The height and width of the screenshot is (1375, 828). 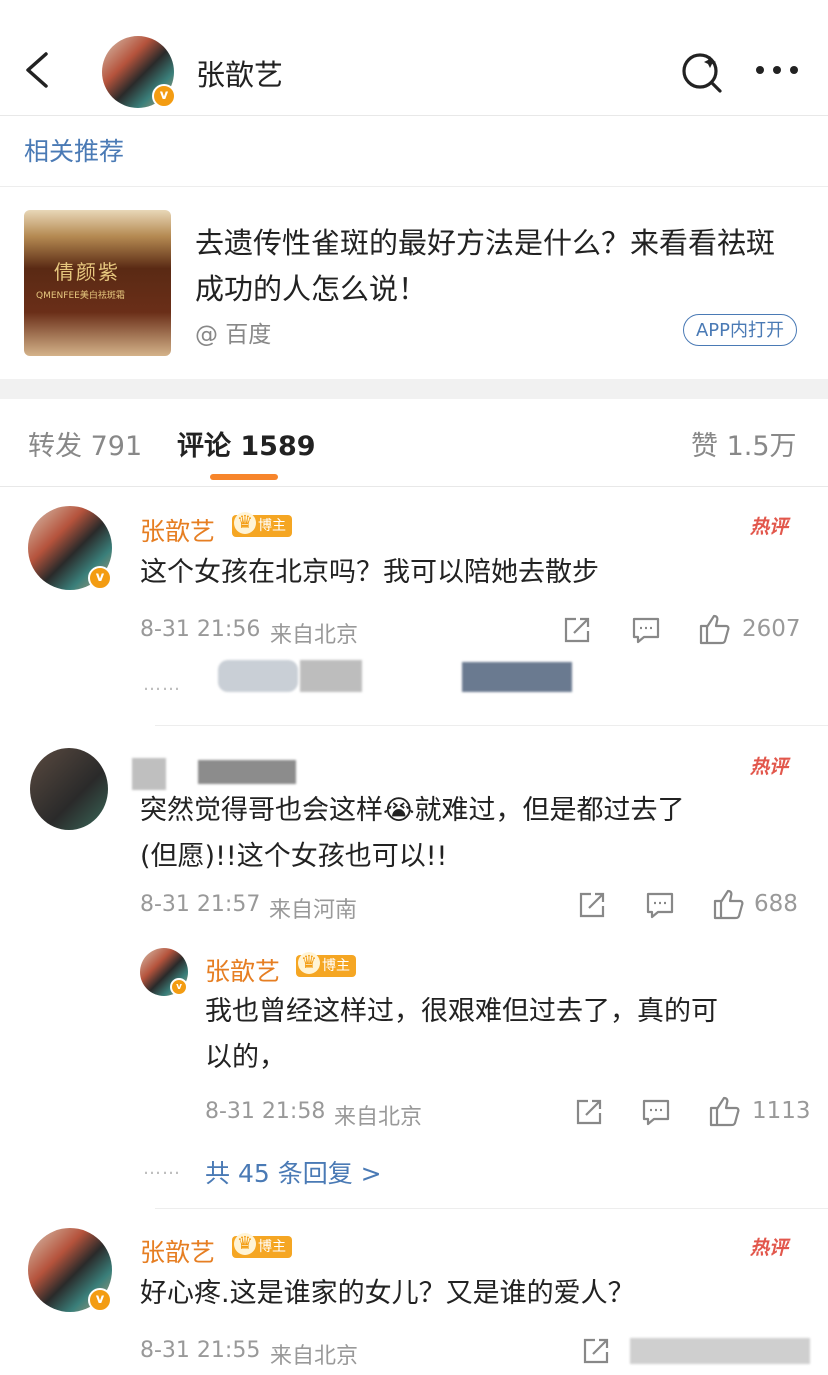 I want to click on comment-time: 8-31 21:55, so click(x=200, y=1350).